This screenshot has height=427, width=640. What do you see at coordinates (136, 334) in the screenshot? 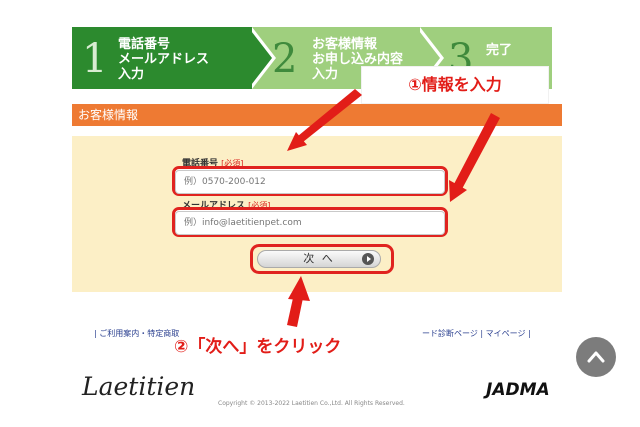
I see `footer-link-guide: | ご利用案内・特定商取` at bounding box center [136, 334].